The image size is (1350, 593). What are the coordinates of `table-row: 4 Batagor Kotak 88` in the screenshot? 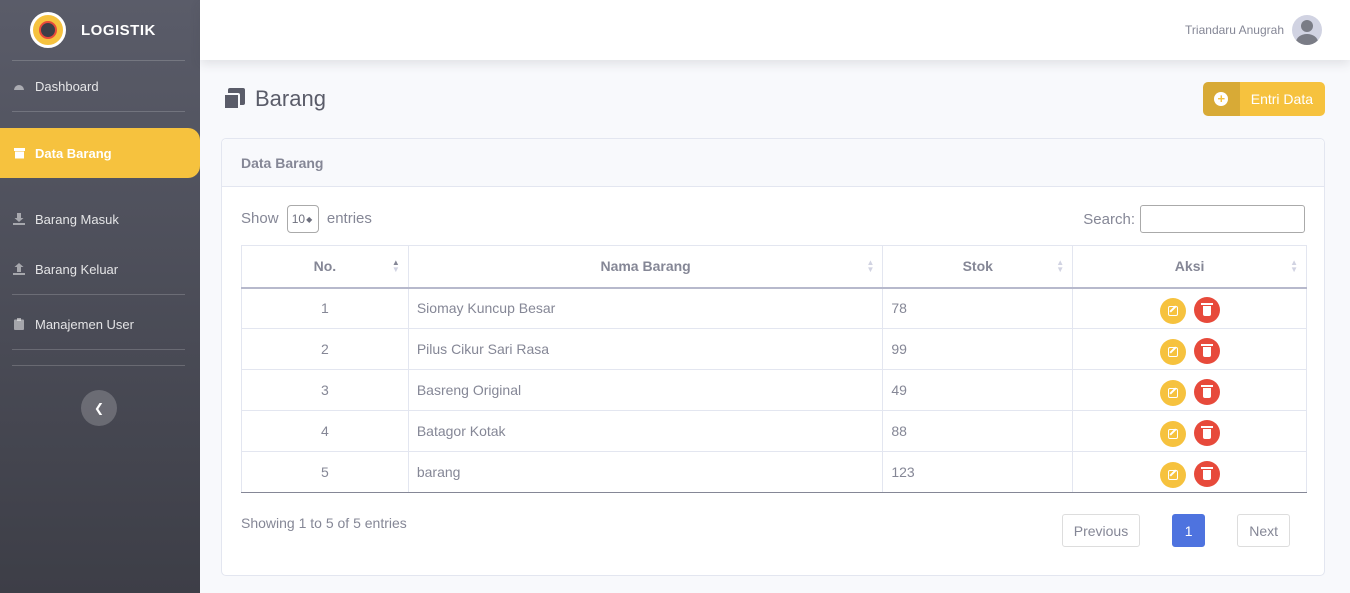 It's located at (774, 431).